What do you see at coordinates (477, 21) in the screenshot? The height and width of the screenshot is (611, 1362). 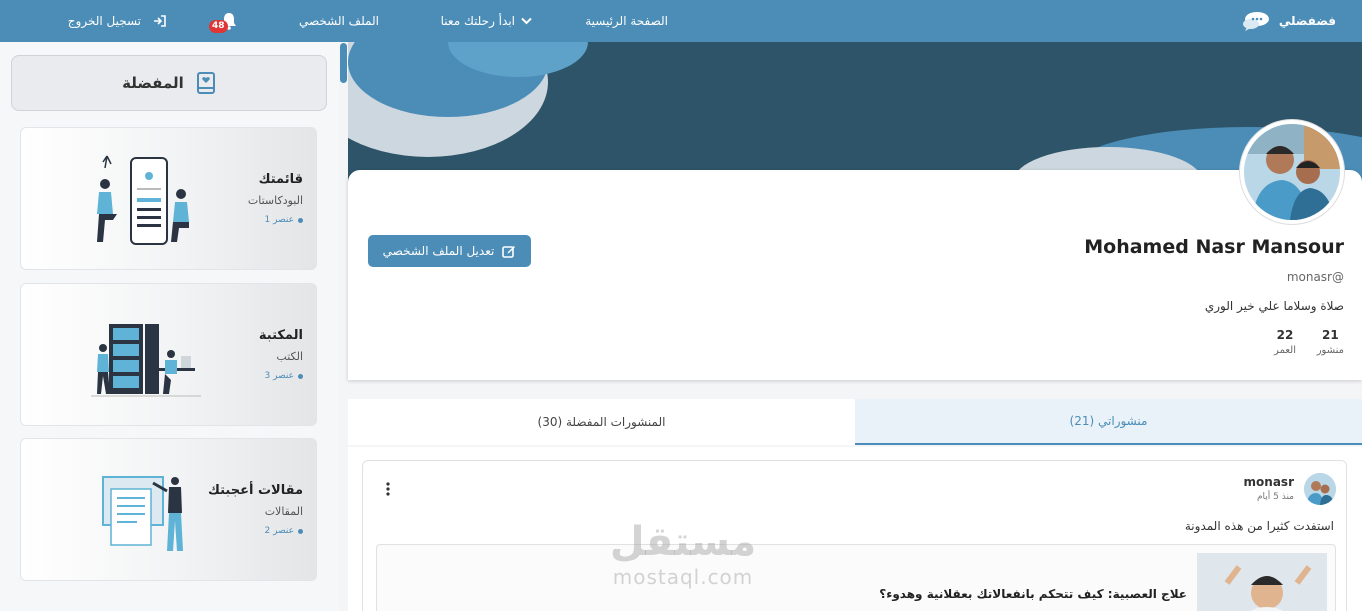 I see `nav-journey-label: ابدأ رحلتك معنا` at bounding box center [477, 21].